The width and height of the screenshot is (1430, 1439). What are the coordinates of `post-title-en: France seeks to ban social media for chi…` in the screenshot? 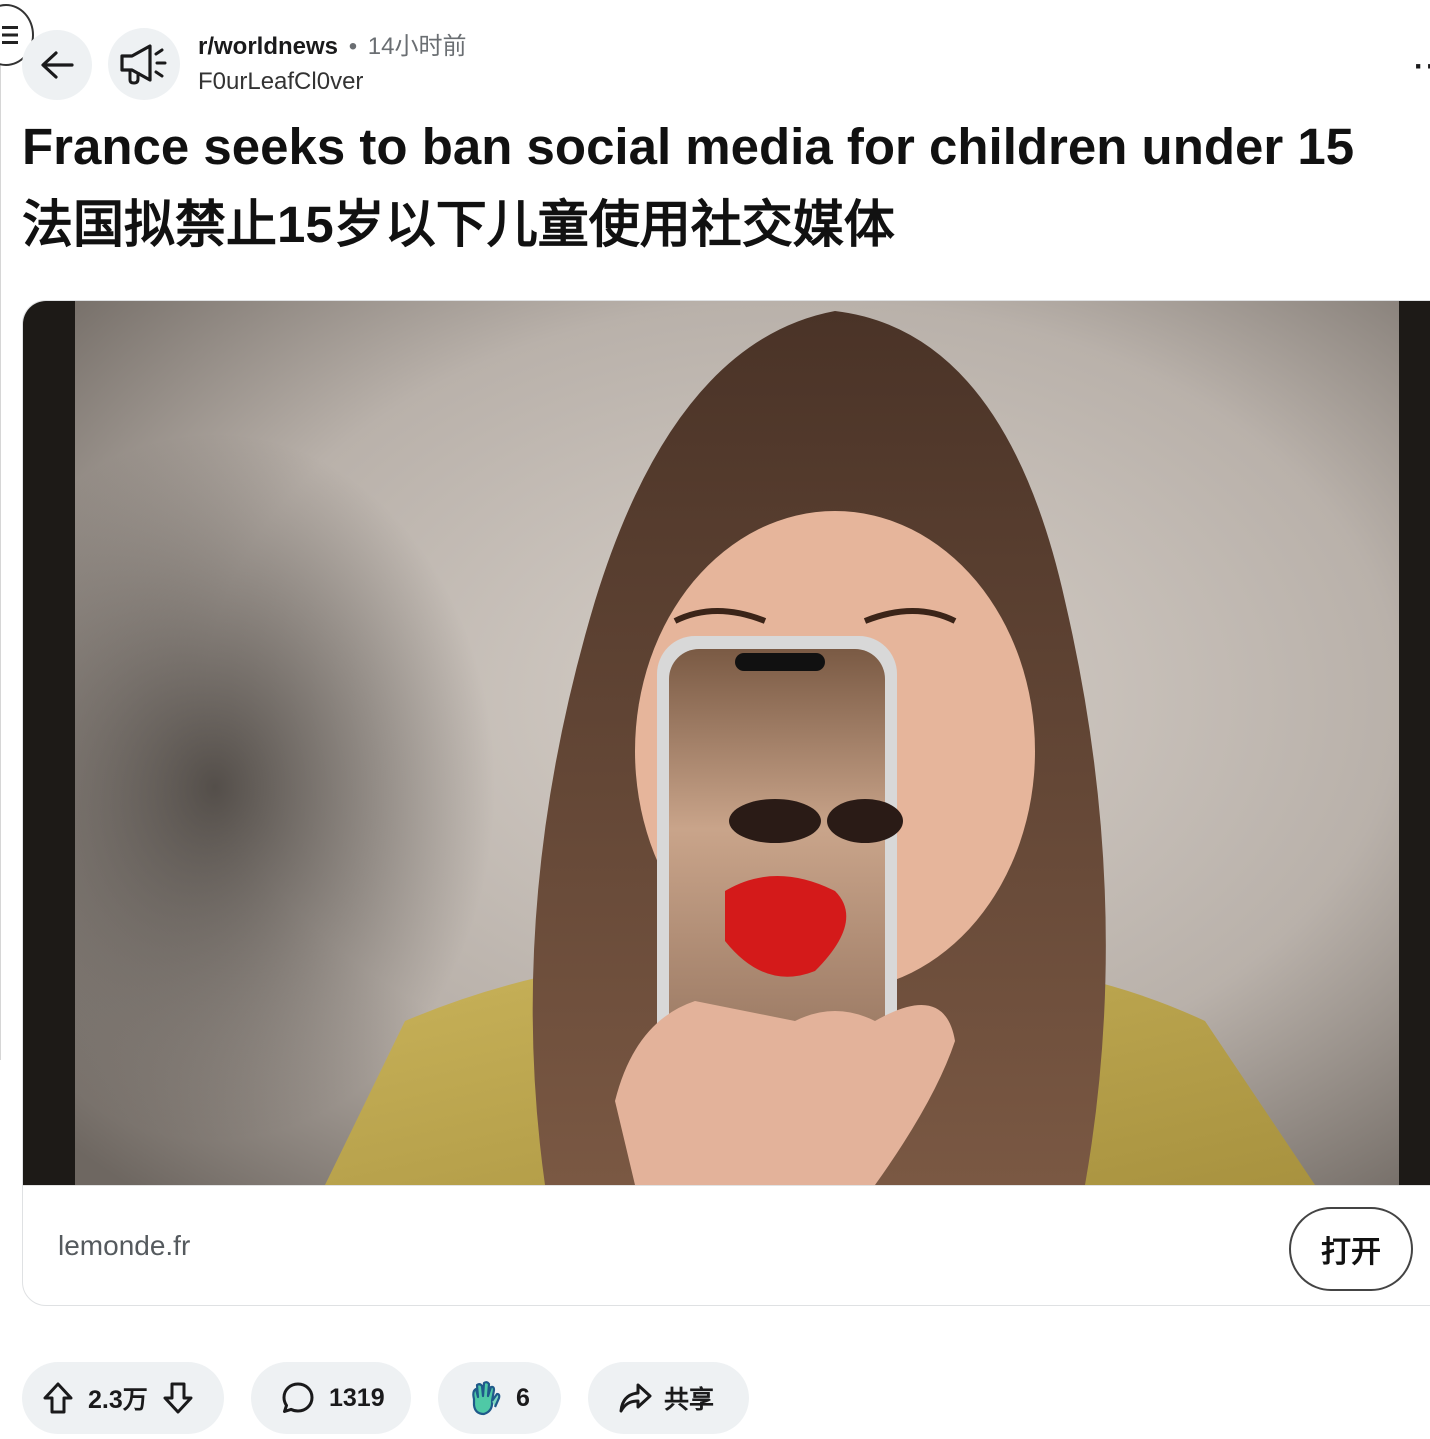 It's located at (688, 146).